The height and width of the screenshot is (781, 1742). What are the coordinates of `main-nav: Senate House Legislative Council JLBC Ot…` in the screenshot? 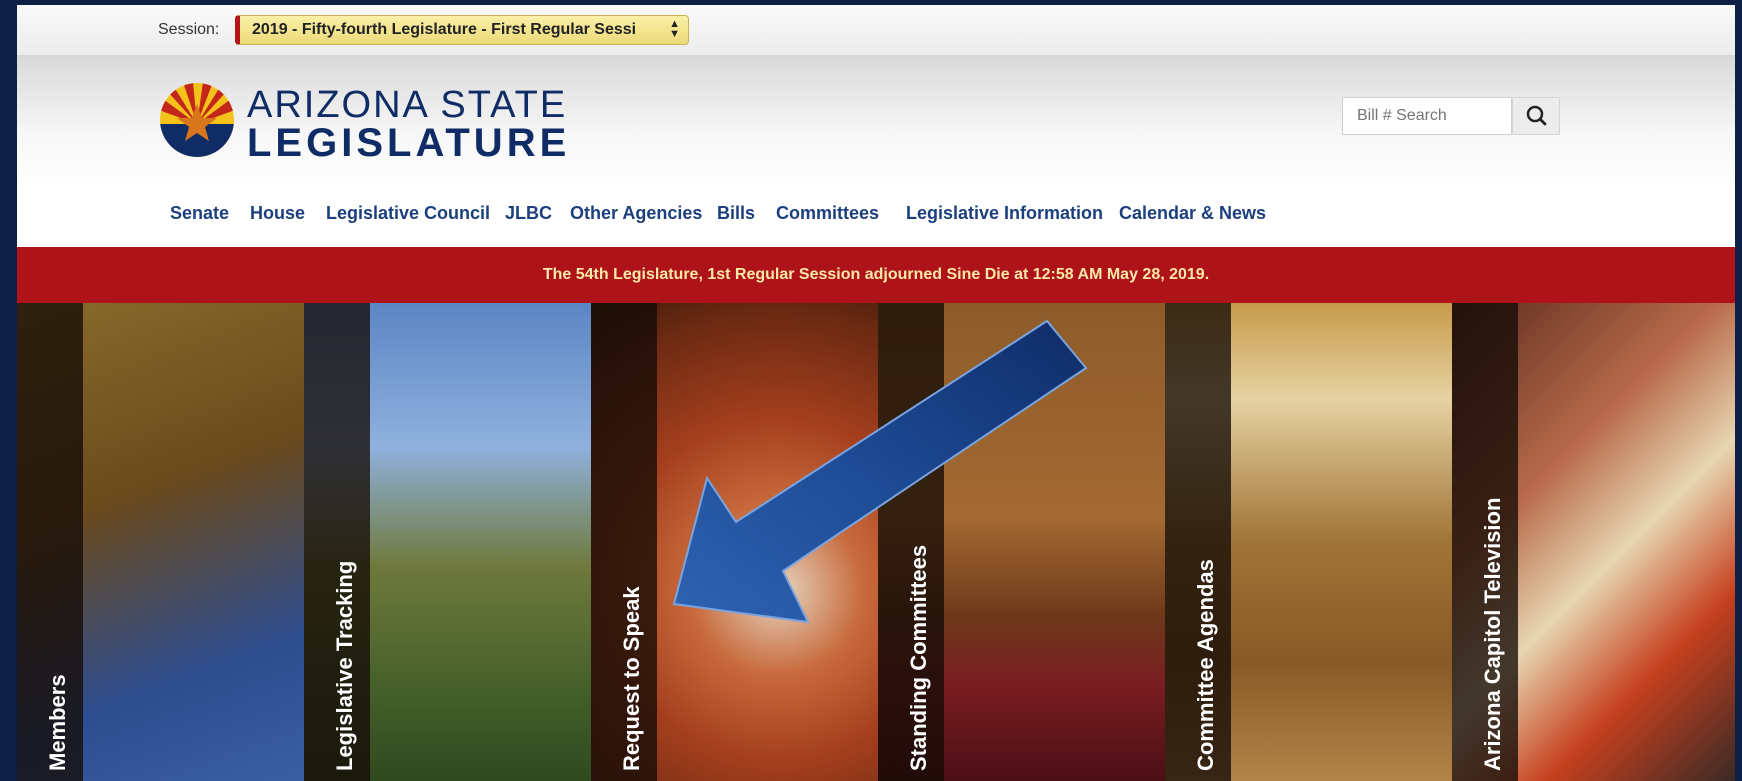 It's located at (876, 217).